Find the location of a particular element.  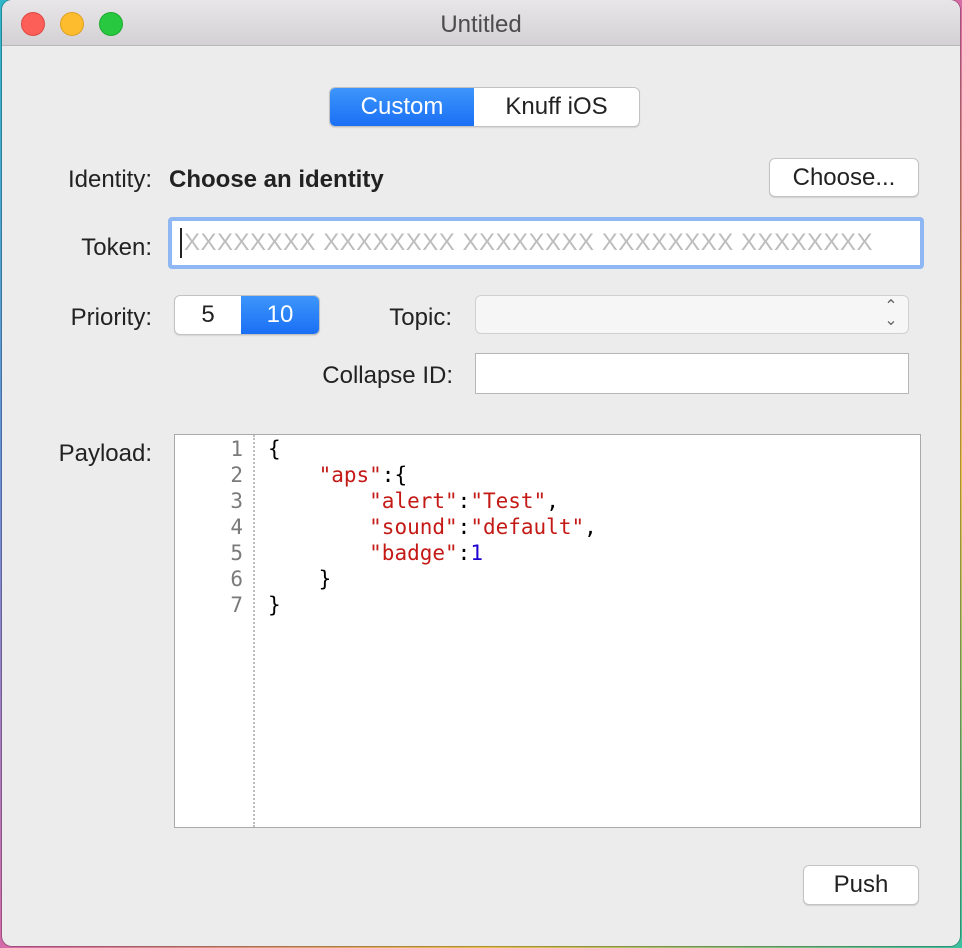

token-input is located at coordinates (552, 243).